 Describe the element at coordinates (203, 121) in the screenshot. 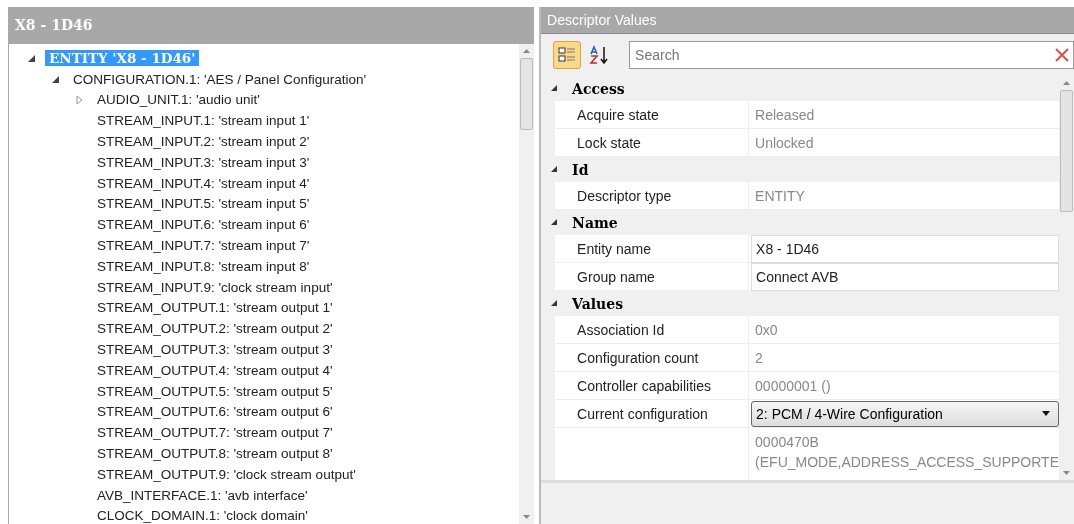

I see `tree-item: STREAM_INPUT.1: 'stream input 1'` at that location.